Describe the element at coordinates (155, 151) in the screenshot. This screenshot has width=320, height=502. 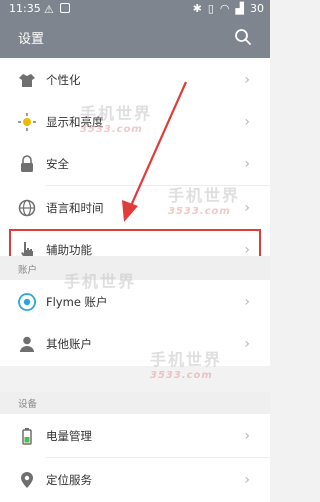
I see `annotation-arrow` at that location.